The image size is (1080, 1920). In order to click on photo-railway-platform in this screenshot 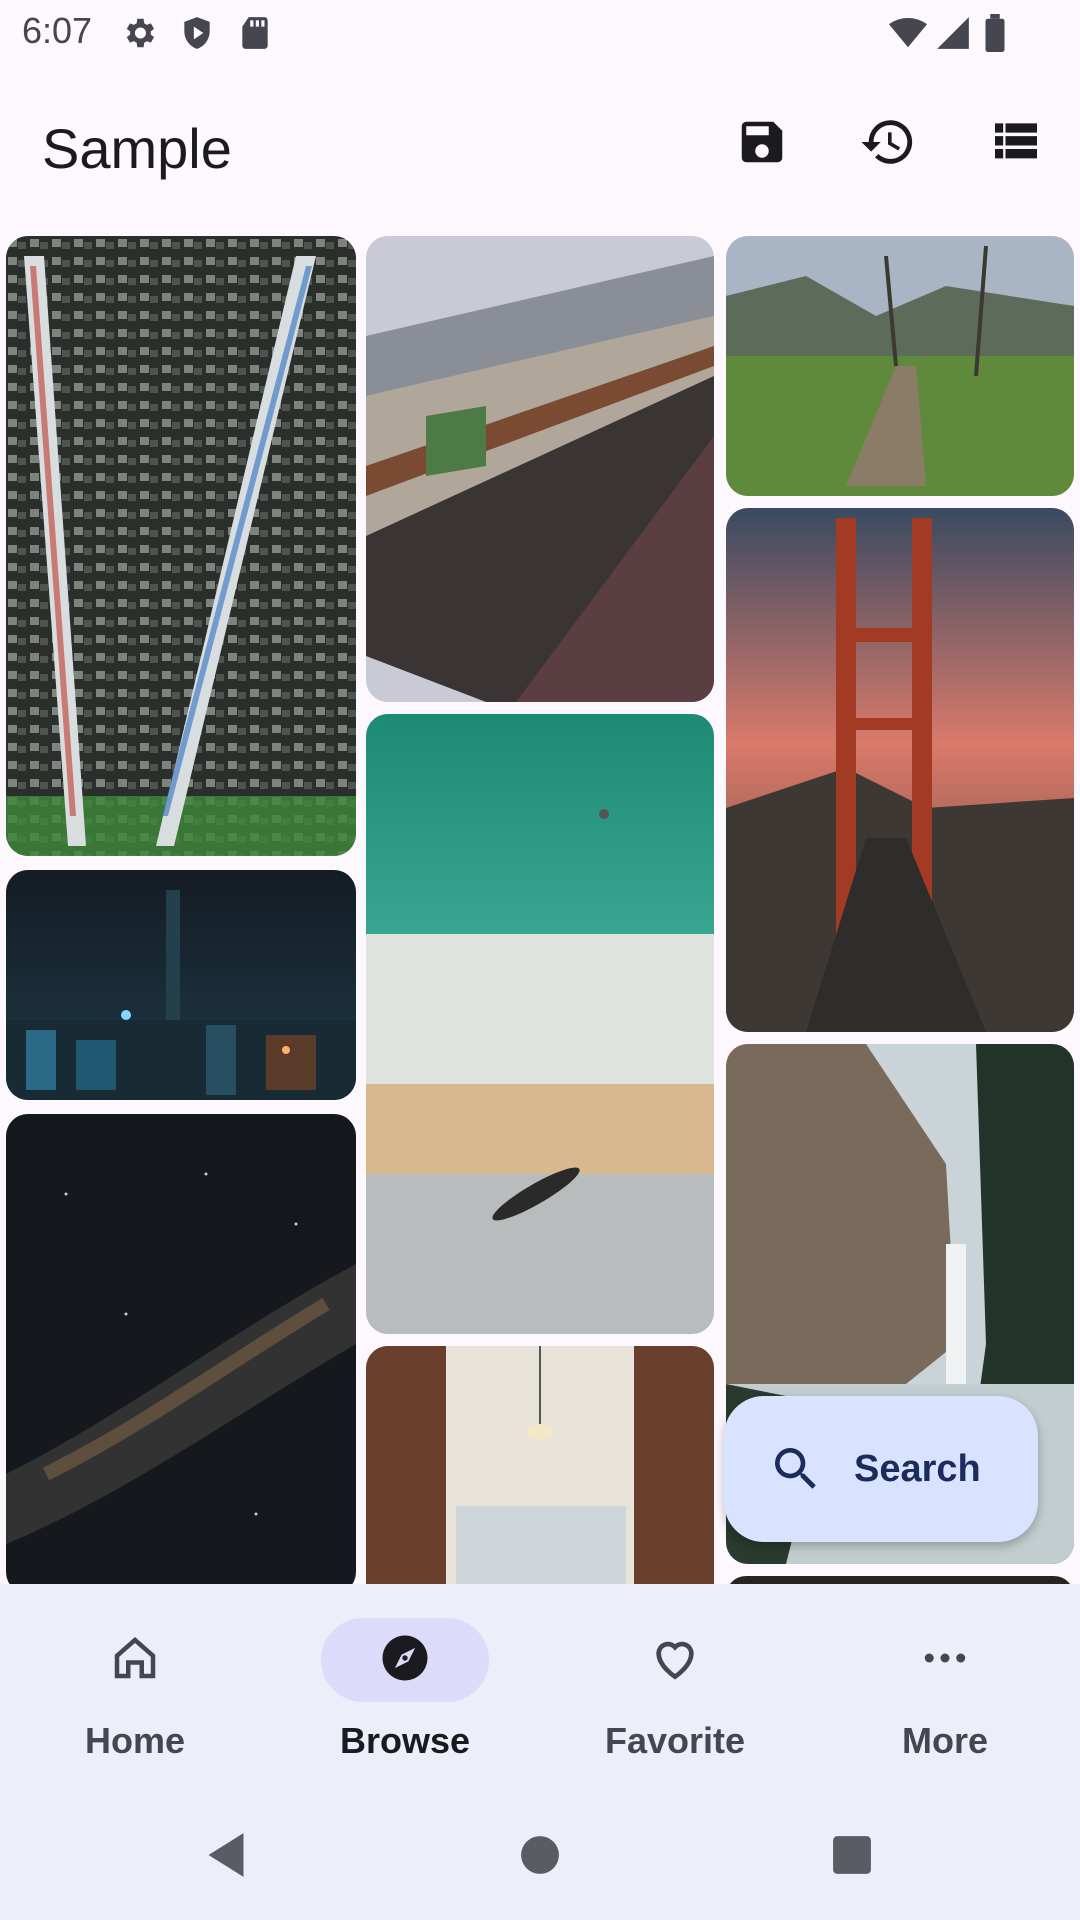, I will do `click(540, 469)`.